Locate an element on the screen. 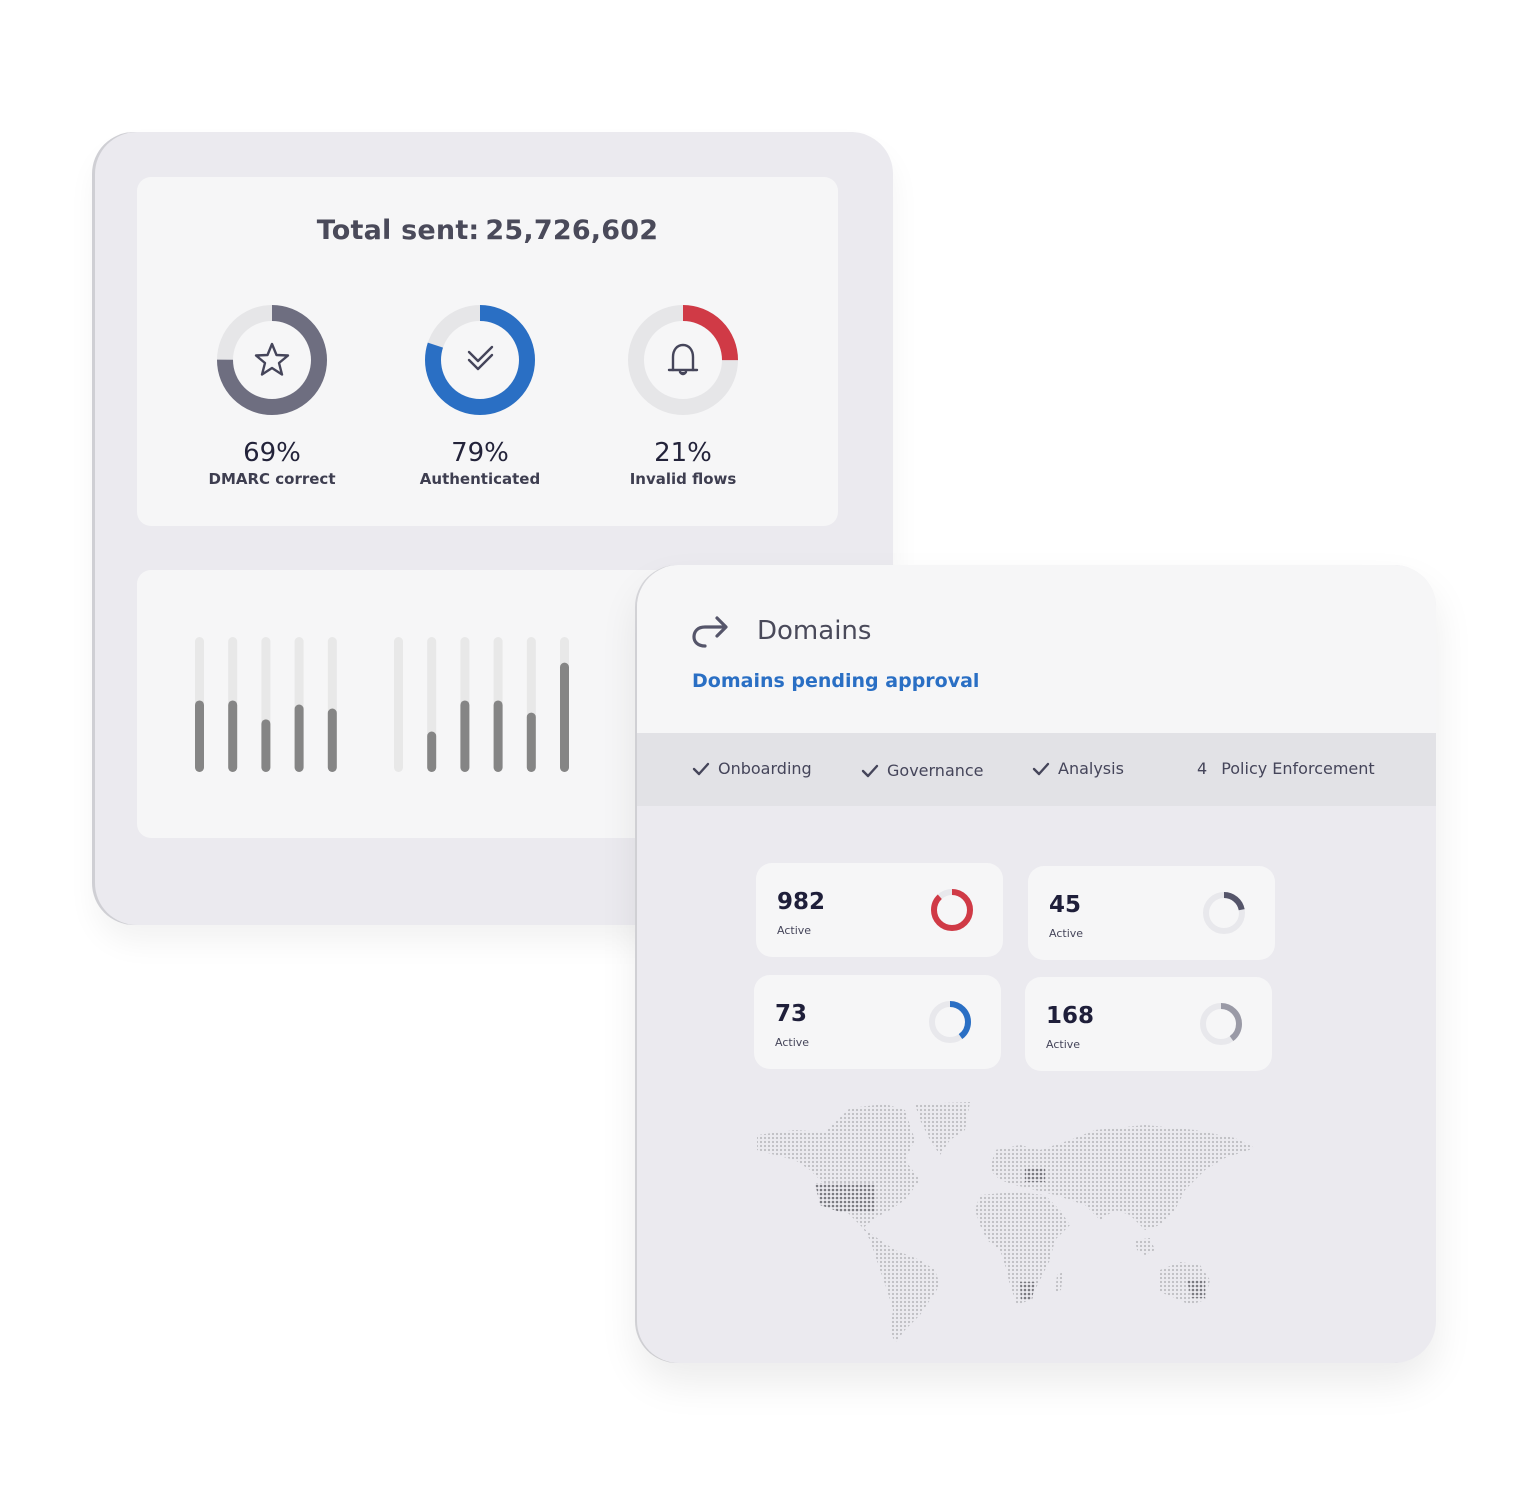  stat-value: 168 is located at coordinates (1070, 1016).